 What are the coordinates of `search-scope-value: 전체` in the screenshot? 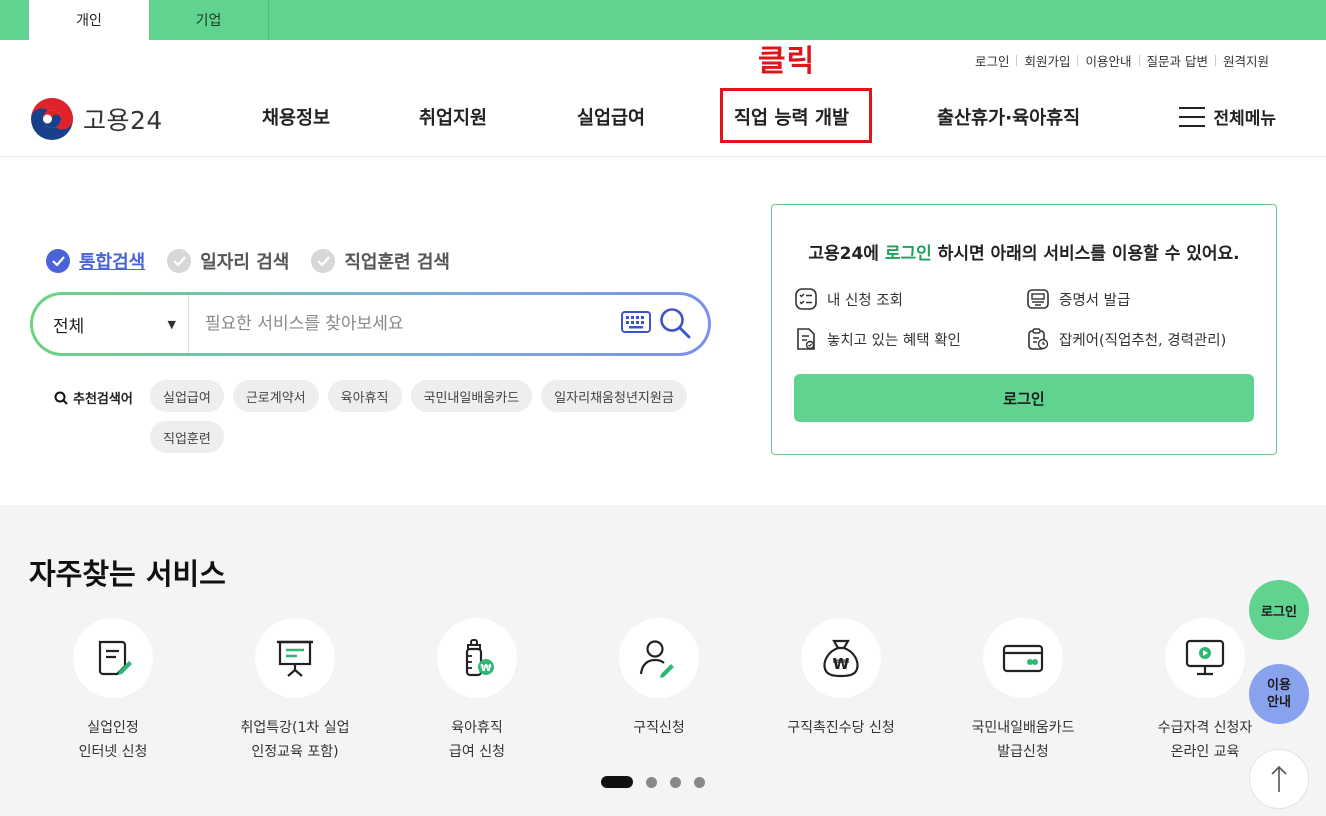 It's located at (69, 326).